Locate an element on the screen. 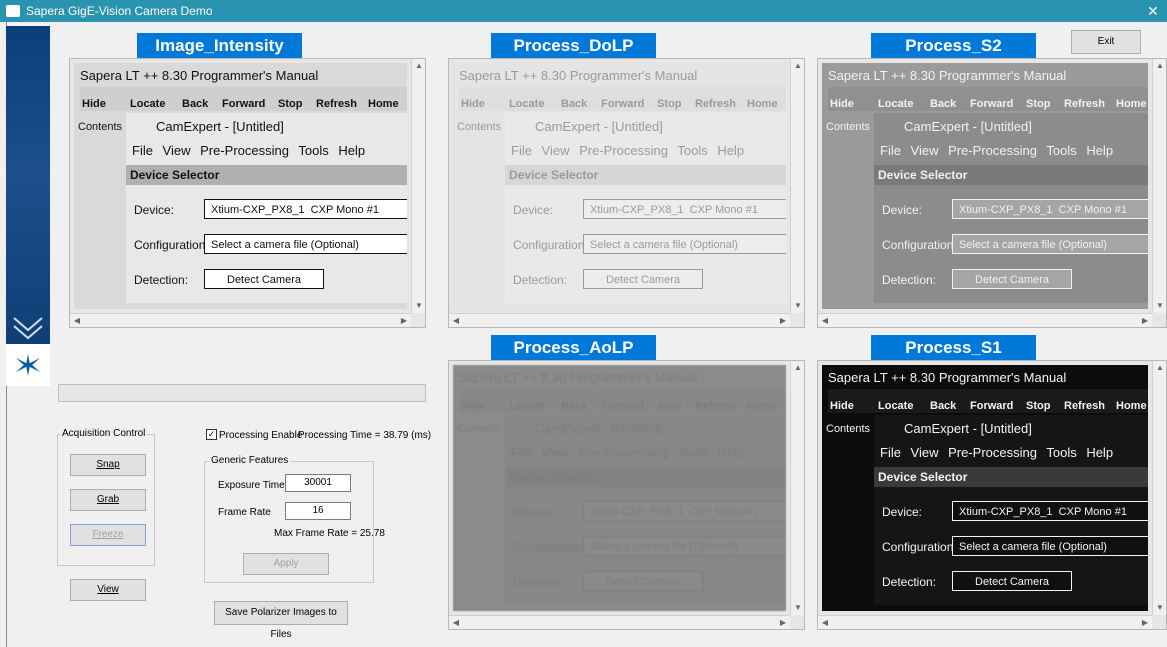 The width and height of the screenshot is (1167, 647). preview-tool-home: Home is located at coordinates (1131, 406).